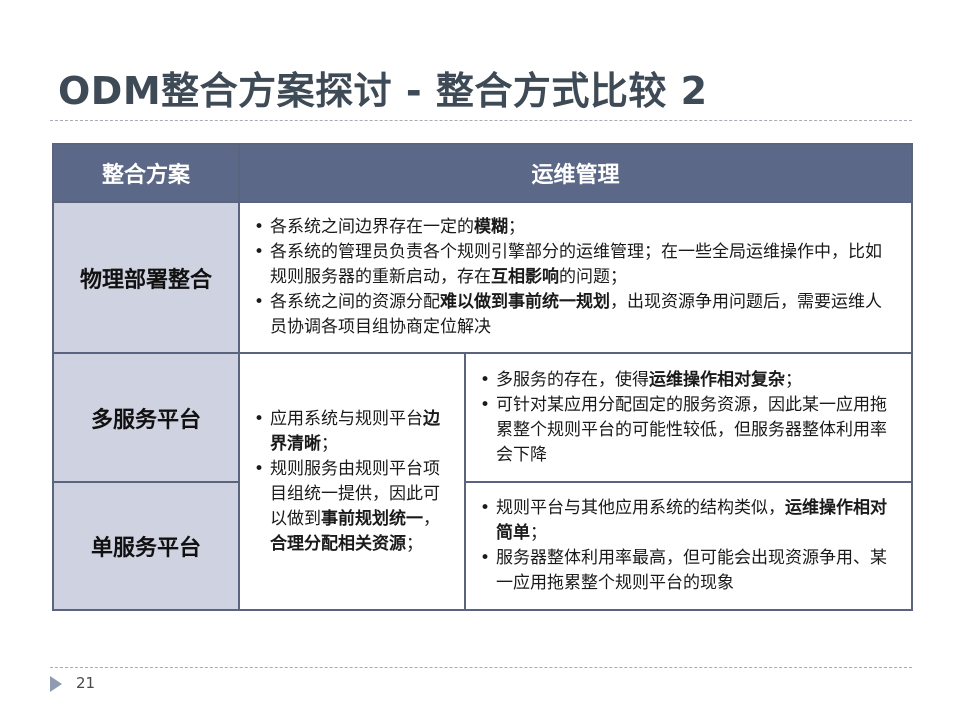 This screenshot has height=720, width=960. Describe the element at coordinates (691, 570) in the screenshot. I see `bullet-text: 服务器整体利用率最高，但可能会出现资源争用、某一应用拖累整个规则平台的现象` at that location.